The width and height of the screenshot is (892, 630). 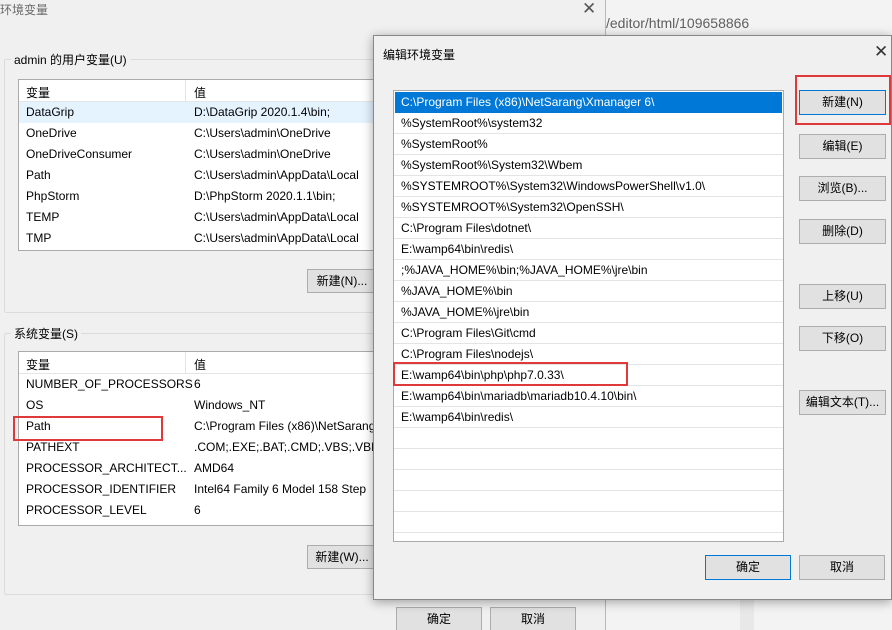 I want to click on move-down-button: 下移(O), so click(x=842, y=338).